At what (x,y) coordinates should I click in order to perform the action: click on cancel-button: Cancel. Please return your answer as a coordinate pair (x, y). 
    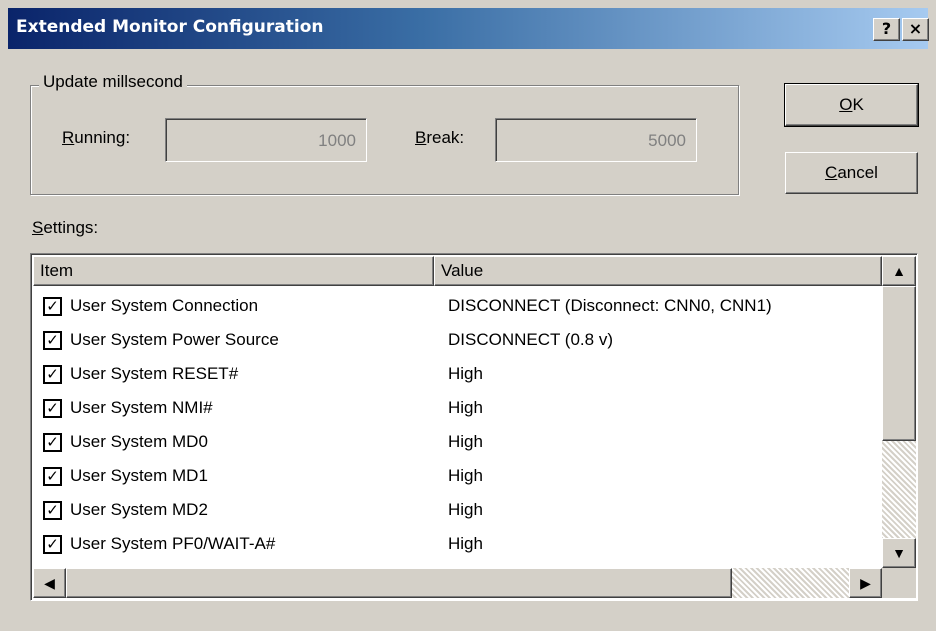
    Looking at the image, I should click on (851, 173).